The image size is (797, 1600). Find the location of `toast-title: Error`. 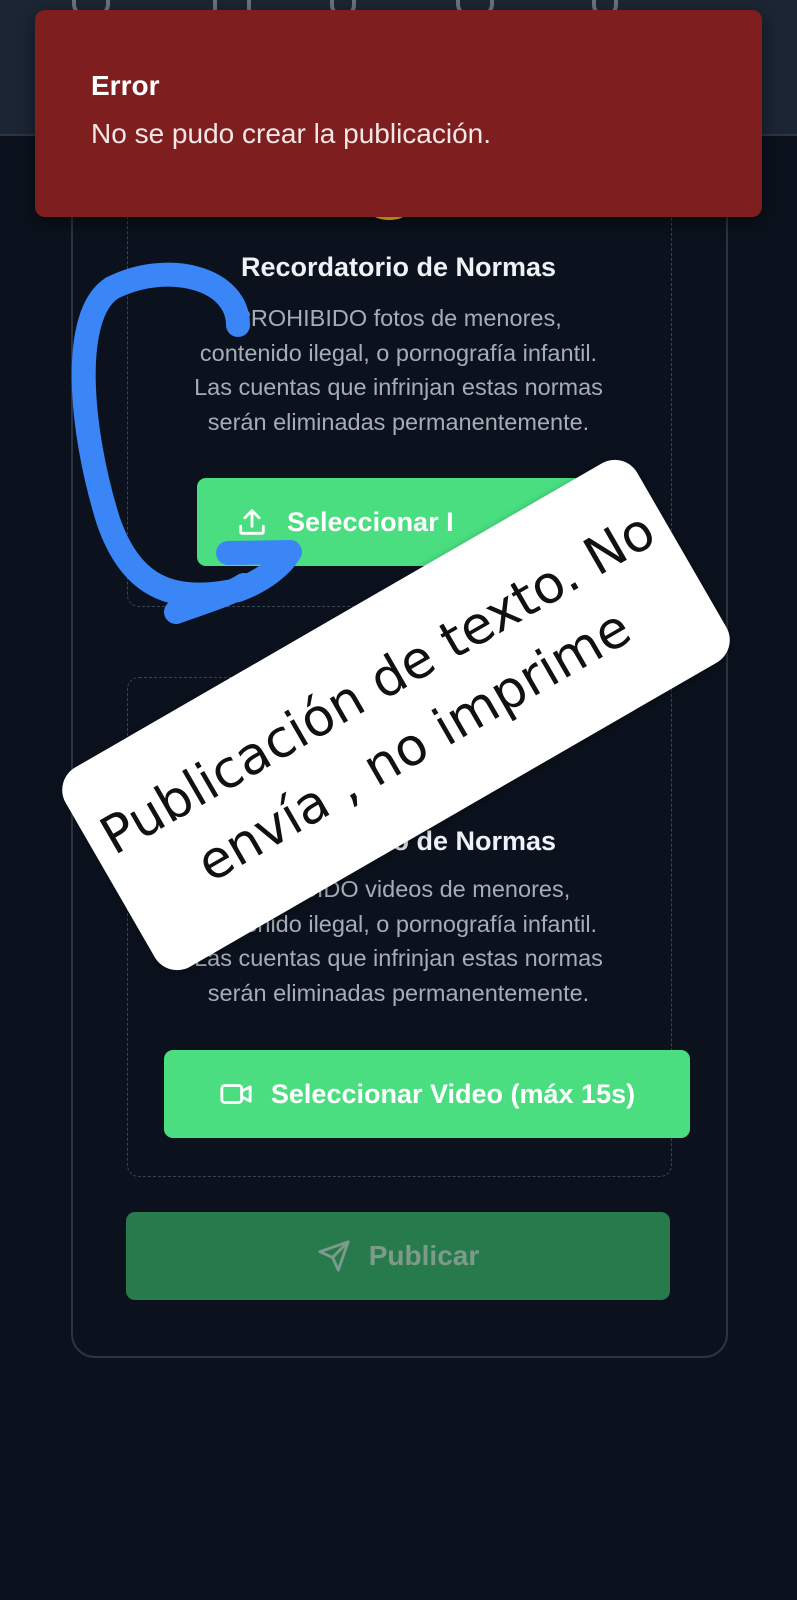

toast-title: Error is located at coordinates (125, 85).